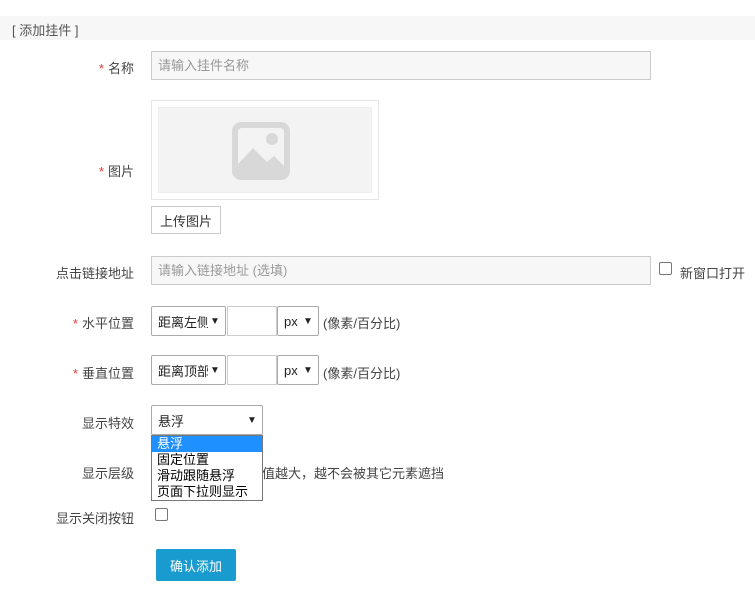 The width and height of the screenshot is (755, 610). I want to click on name-input, so click(401, 65).